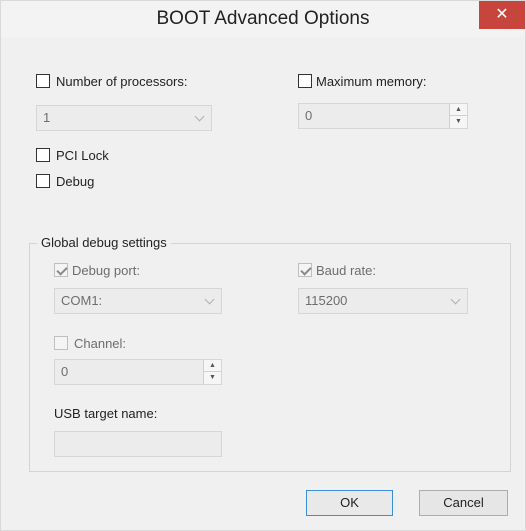 Image resolution: width=526 pixels, height=531 pixels. I want to click on debug-port-checkbox, so click(61, 270).